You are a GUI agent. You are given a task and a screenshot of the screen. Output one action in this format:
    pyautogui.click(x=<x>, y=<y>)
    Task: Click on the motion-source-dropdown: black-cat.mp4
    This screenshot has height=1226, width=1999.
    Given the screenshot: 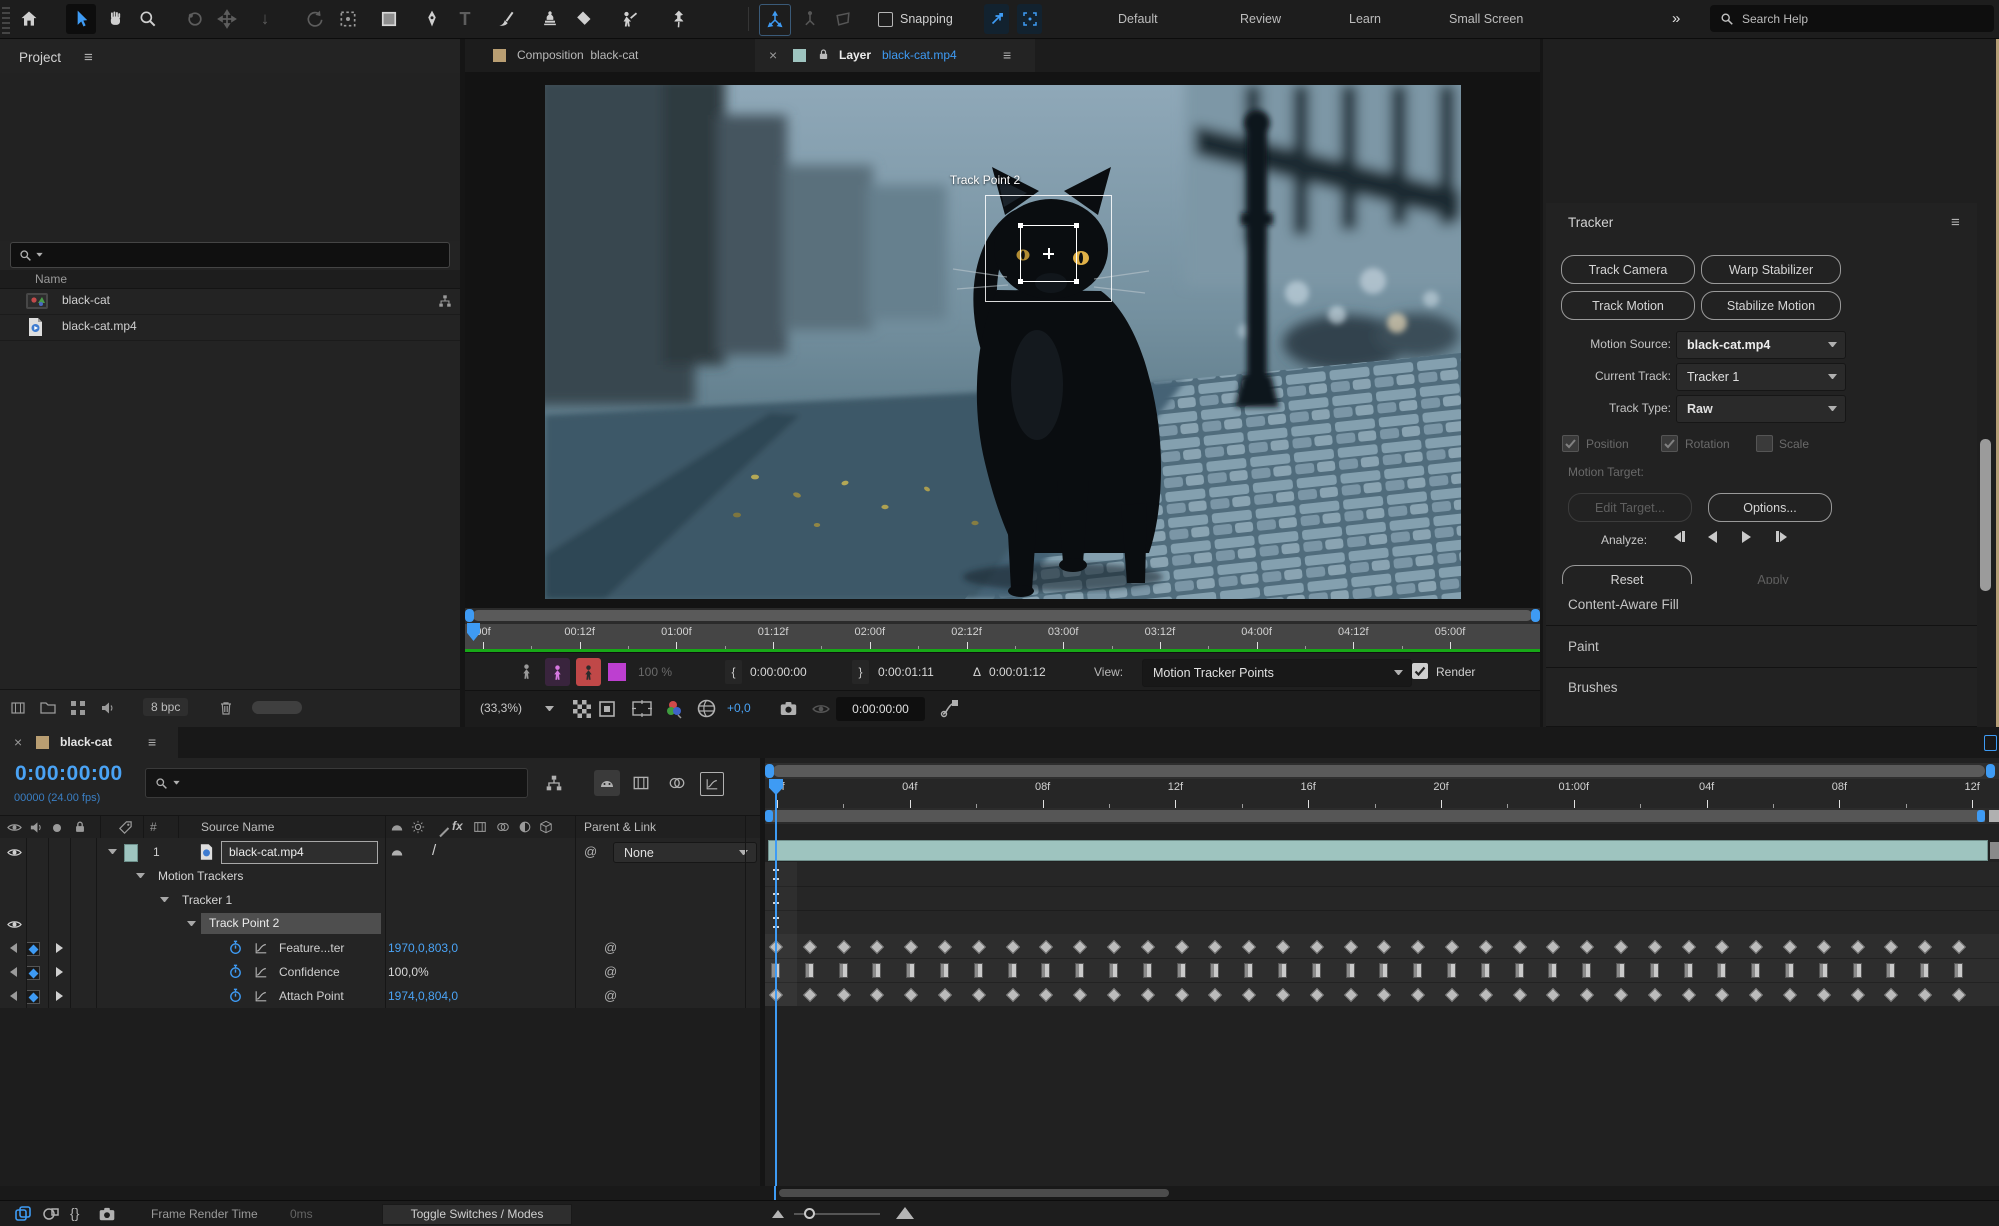 What is the action you would take?
    pyautogui.click(x=1761, y=345)
    